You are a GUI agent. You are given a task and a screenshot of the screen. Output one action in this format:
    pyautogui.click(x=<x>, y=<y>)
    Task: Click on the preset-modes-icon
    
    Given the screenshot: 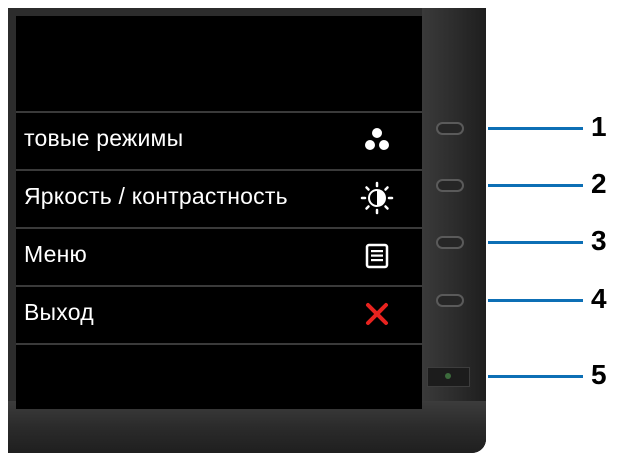 What is the action you would take?
    pyautogui.click(x=377, y=139)
    